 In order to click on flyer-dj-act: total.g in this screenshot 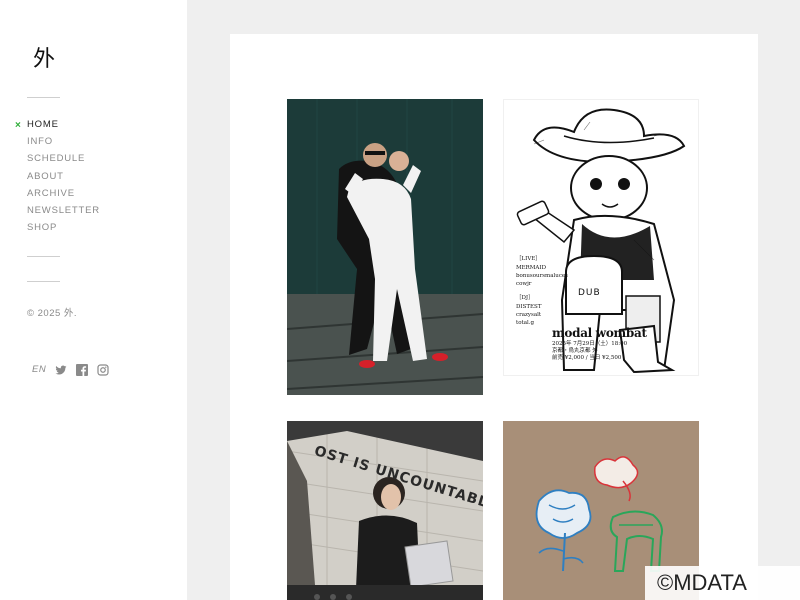, I will do `click(525, 323)`.